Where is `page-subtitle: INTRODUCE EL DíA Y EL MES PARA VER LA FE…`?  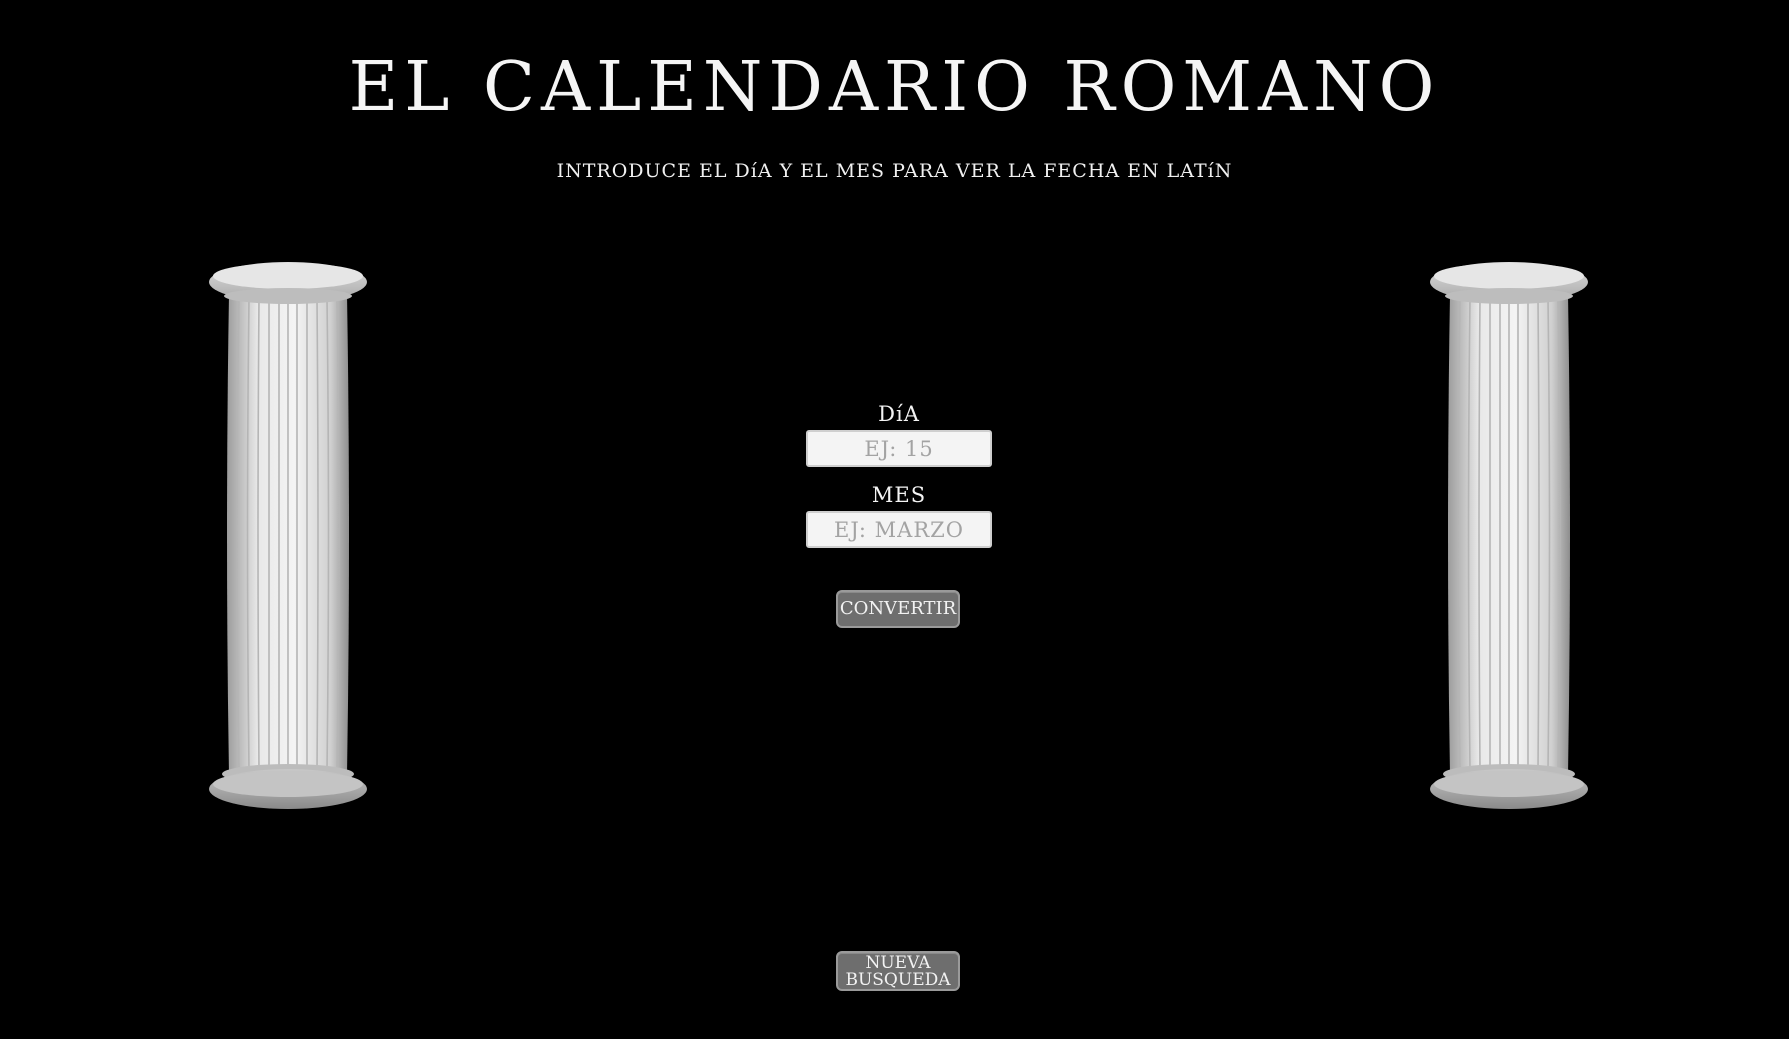
page-subtitle: INTRODUCE EL DíA Y EL MES PARA VER LA FE… is located at coordinates (894, 171).